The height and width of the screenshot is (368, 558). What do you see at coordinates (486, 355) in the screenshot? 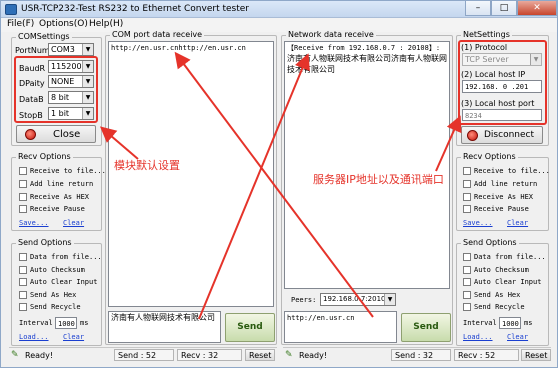
I see `recv-counter: Recv : 52` at bounding box center [486, 355].